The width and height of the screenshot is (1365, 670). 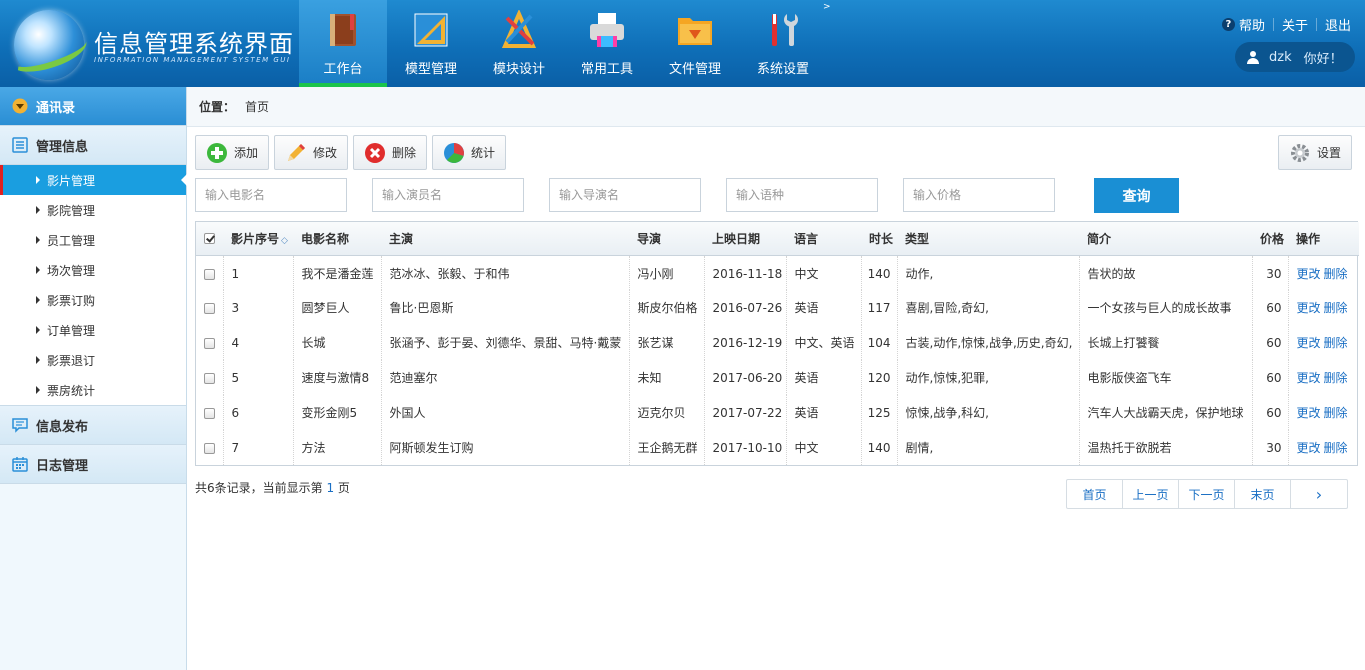 I want to click on column-header: 价格, so click(x=1270, y=239).